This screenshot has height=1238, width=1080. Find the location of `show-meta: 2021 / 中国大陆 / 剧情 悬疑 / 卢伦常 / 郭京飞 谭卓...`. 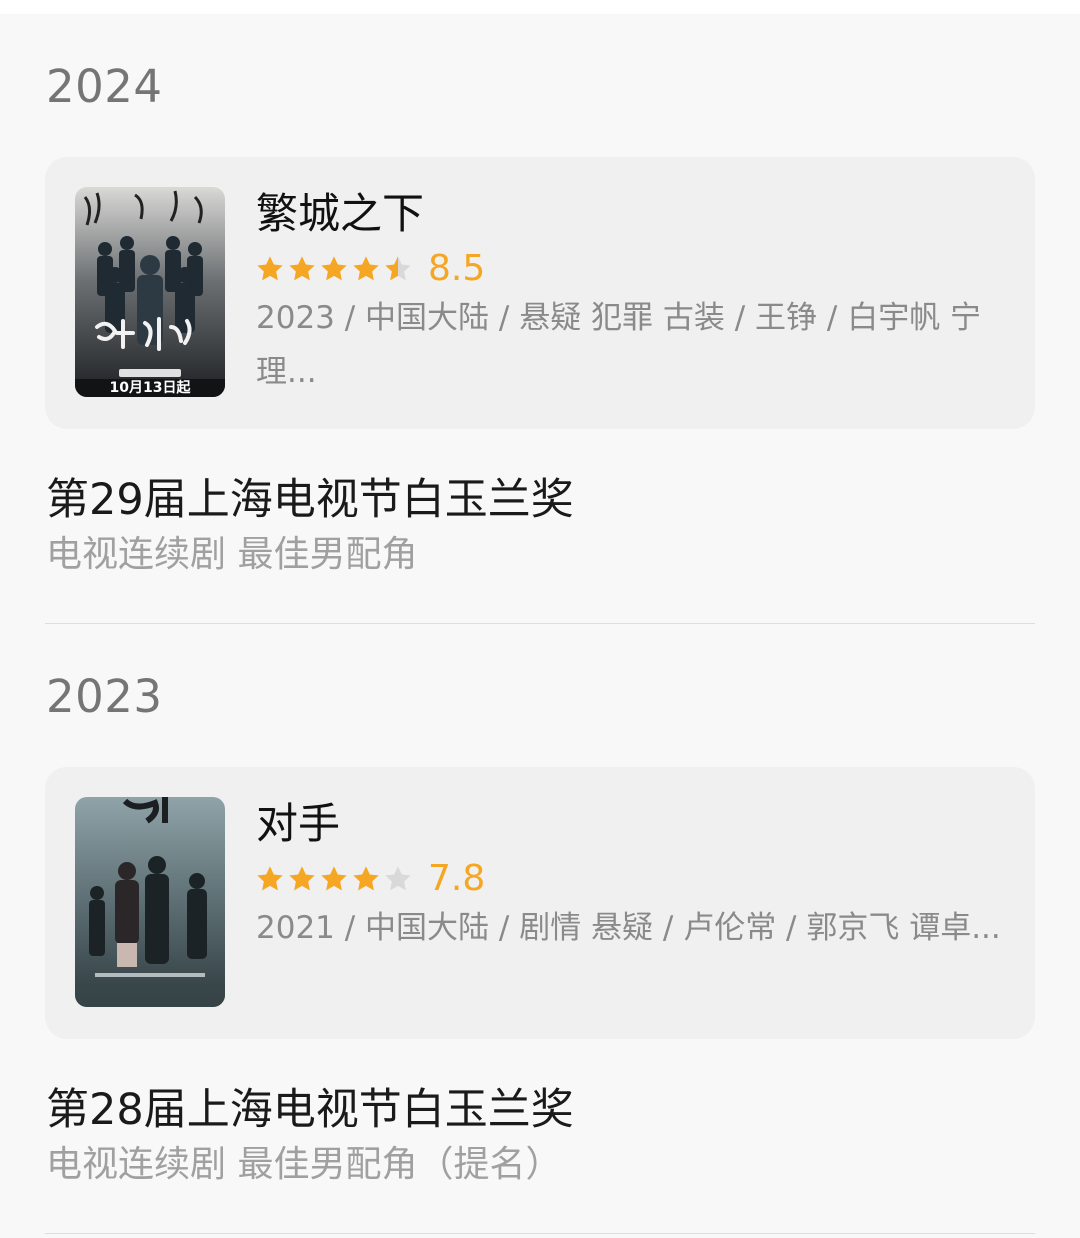

show-meta: 2021 / 中国大陆 / 剧情 悬疑 / 卢伦常 / 郭京飞 谭卓... is located at coordinates (628, 928).